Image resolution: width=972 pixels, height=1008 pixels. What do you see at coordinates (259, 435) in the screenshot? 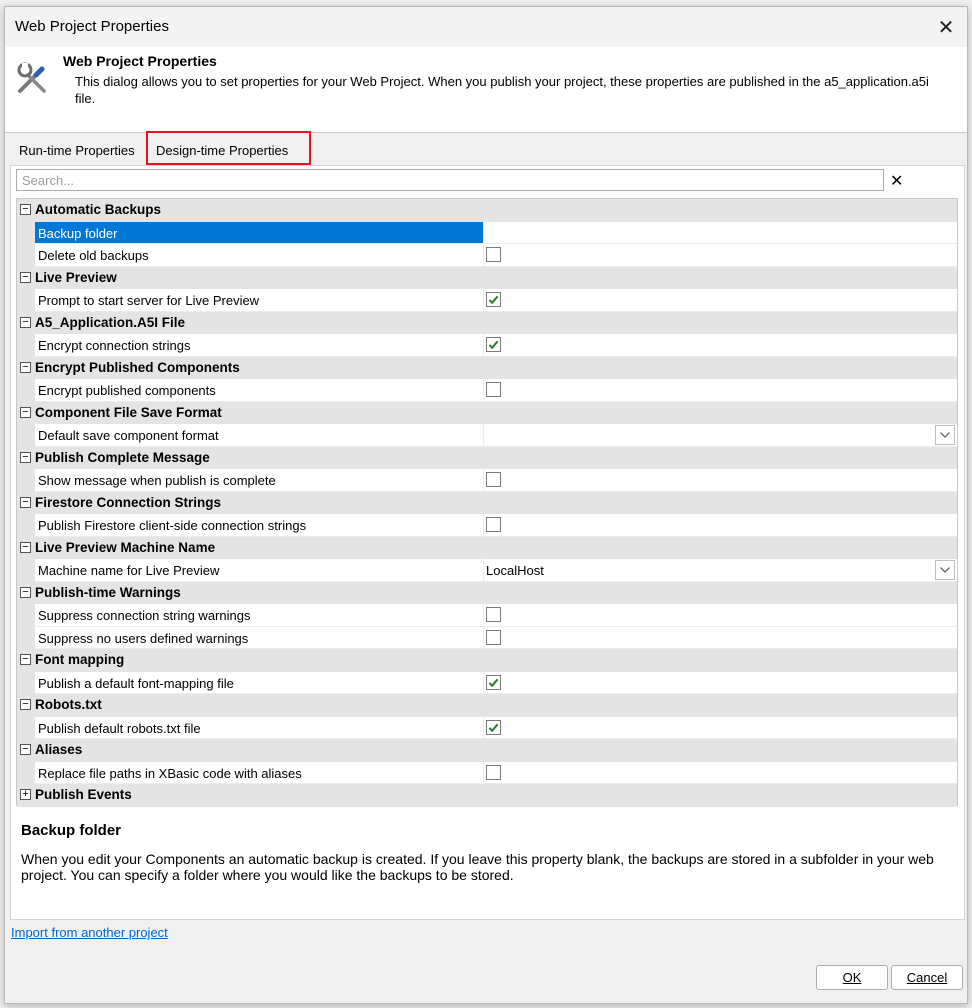
I see `property-name: Default save component format` at bounding box center [259, 435].